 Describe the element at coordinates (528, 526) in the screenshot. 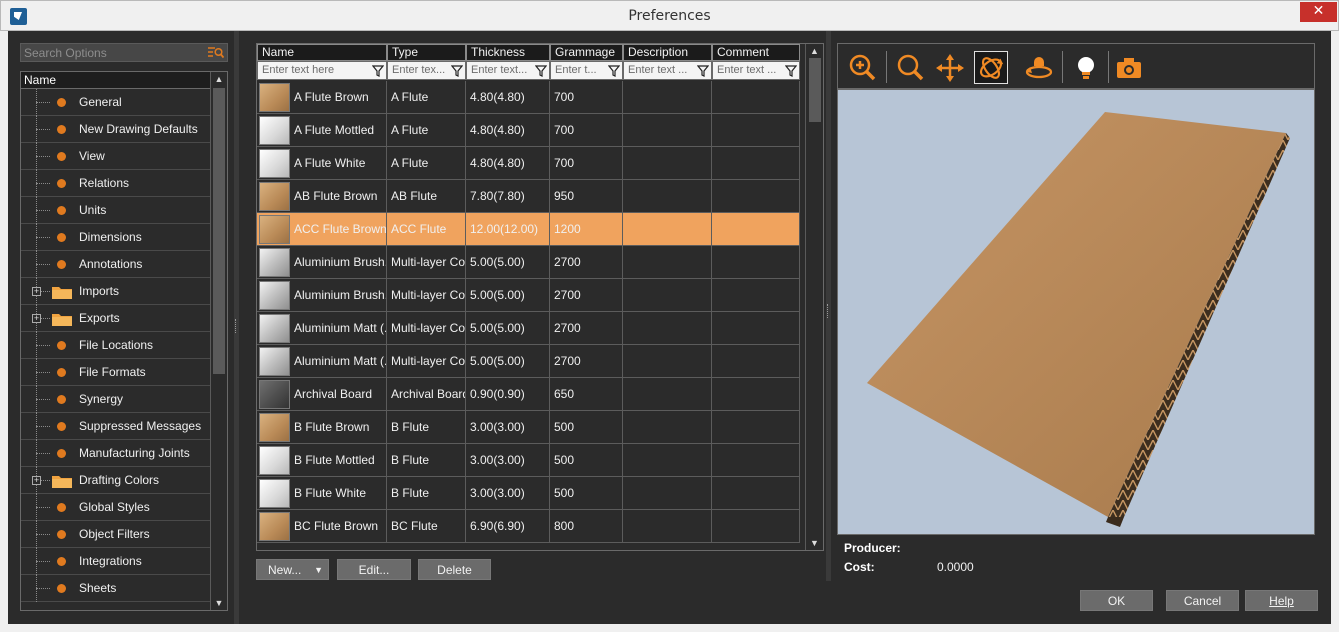

I see `table-row: BC Flute Brown BC Flute 6.90(6.90) 800` at that location.